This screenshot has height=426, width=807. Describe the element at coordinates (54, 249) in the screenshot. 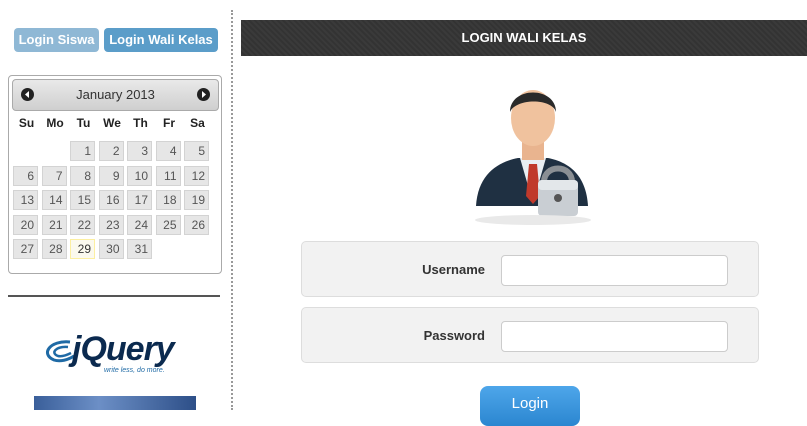

I see `calendar-day: 28` at that location.